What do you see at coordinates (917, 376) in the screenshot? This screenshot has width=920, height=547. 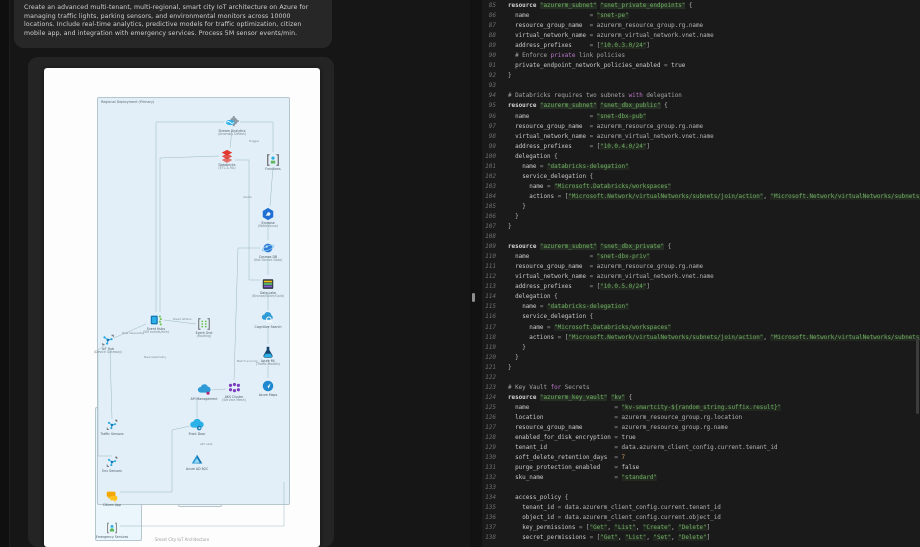 I see `scrollbar-thumb` at bounding box center [917, 376].